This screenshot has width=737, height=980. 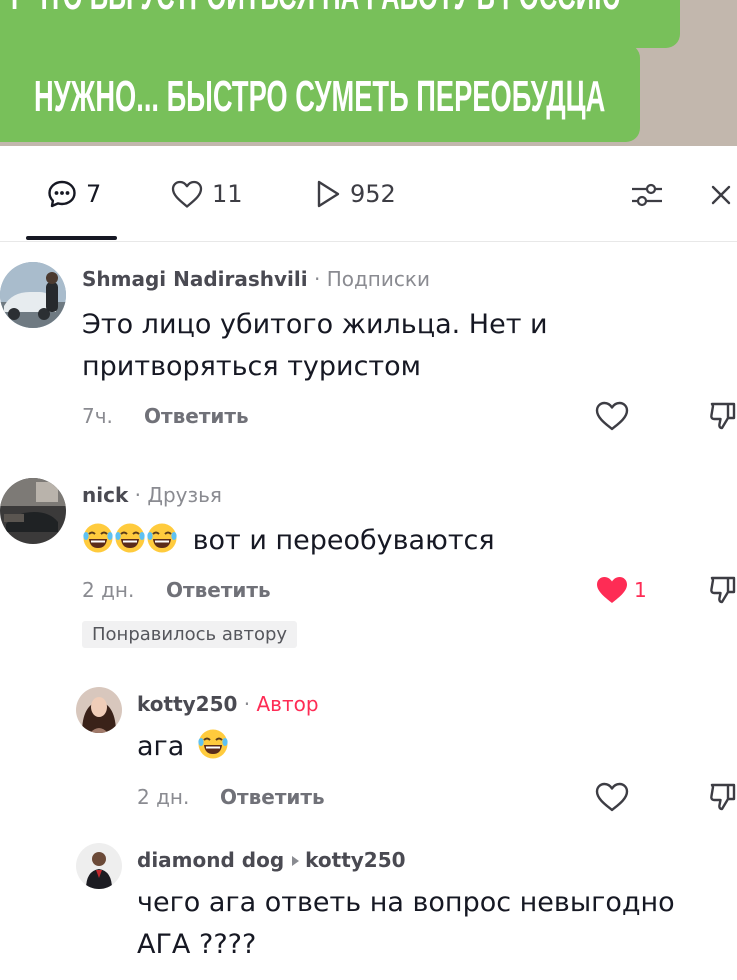 What do you see at coordinates (313, 9) in the screenshot?
I see `video-caption-line-1: Y ЧТО БЫ УСТРОИТЬСЯ НА РАБОТУ В РОССИЮ` at bounding box center [313, 9].